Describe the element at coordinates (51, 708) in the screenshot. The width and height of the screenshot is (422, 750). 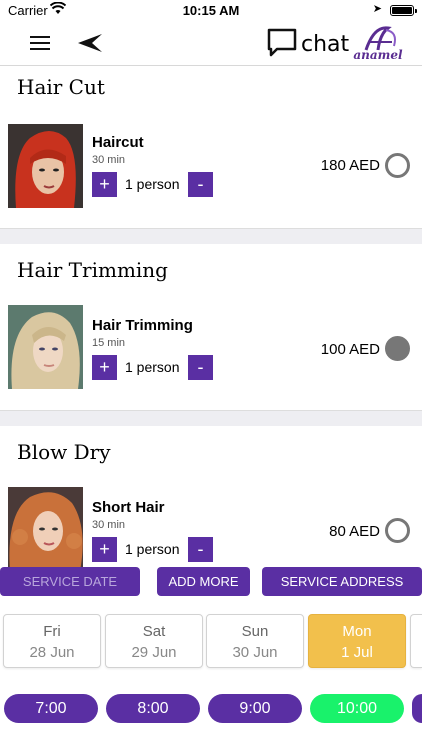
I see `time-slot: 7:00` at that location.